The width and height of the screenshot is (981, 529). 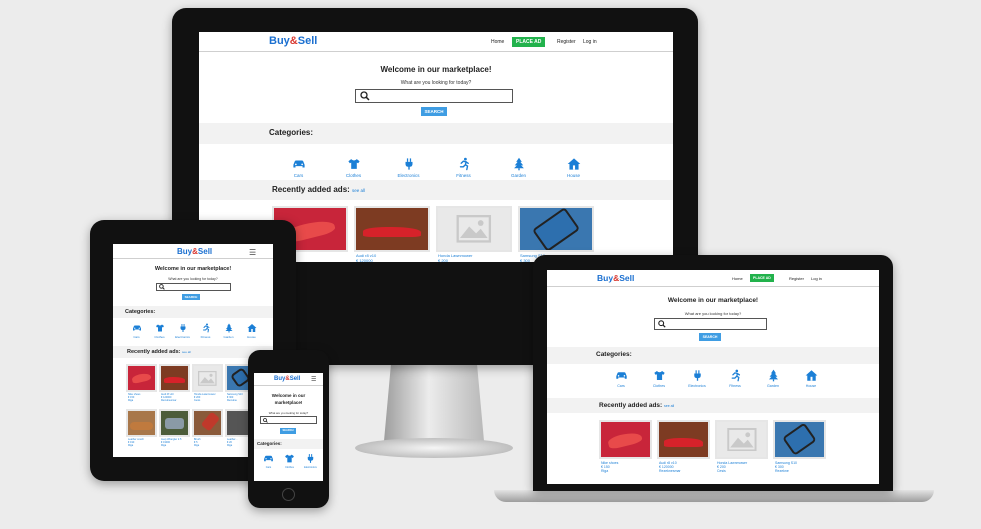 What do you see at coordinates (713, 405) in the screenshot?
I see `recent-band: Recently added ads: see all` at bounding box center [713, 405].